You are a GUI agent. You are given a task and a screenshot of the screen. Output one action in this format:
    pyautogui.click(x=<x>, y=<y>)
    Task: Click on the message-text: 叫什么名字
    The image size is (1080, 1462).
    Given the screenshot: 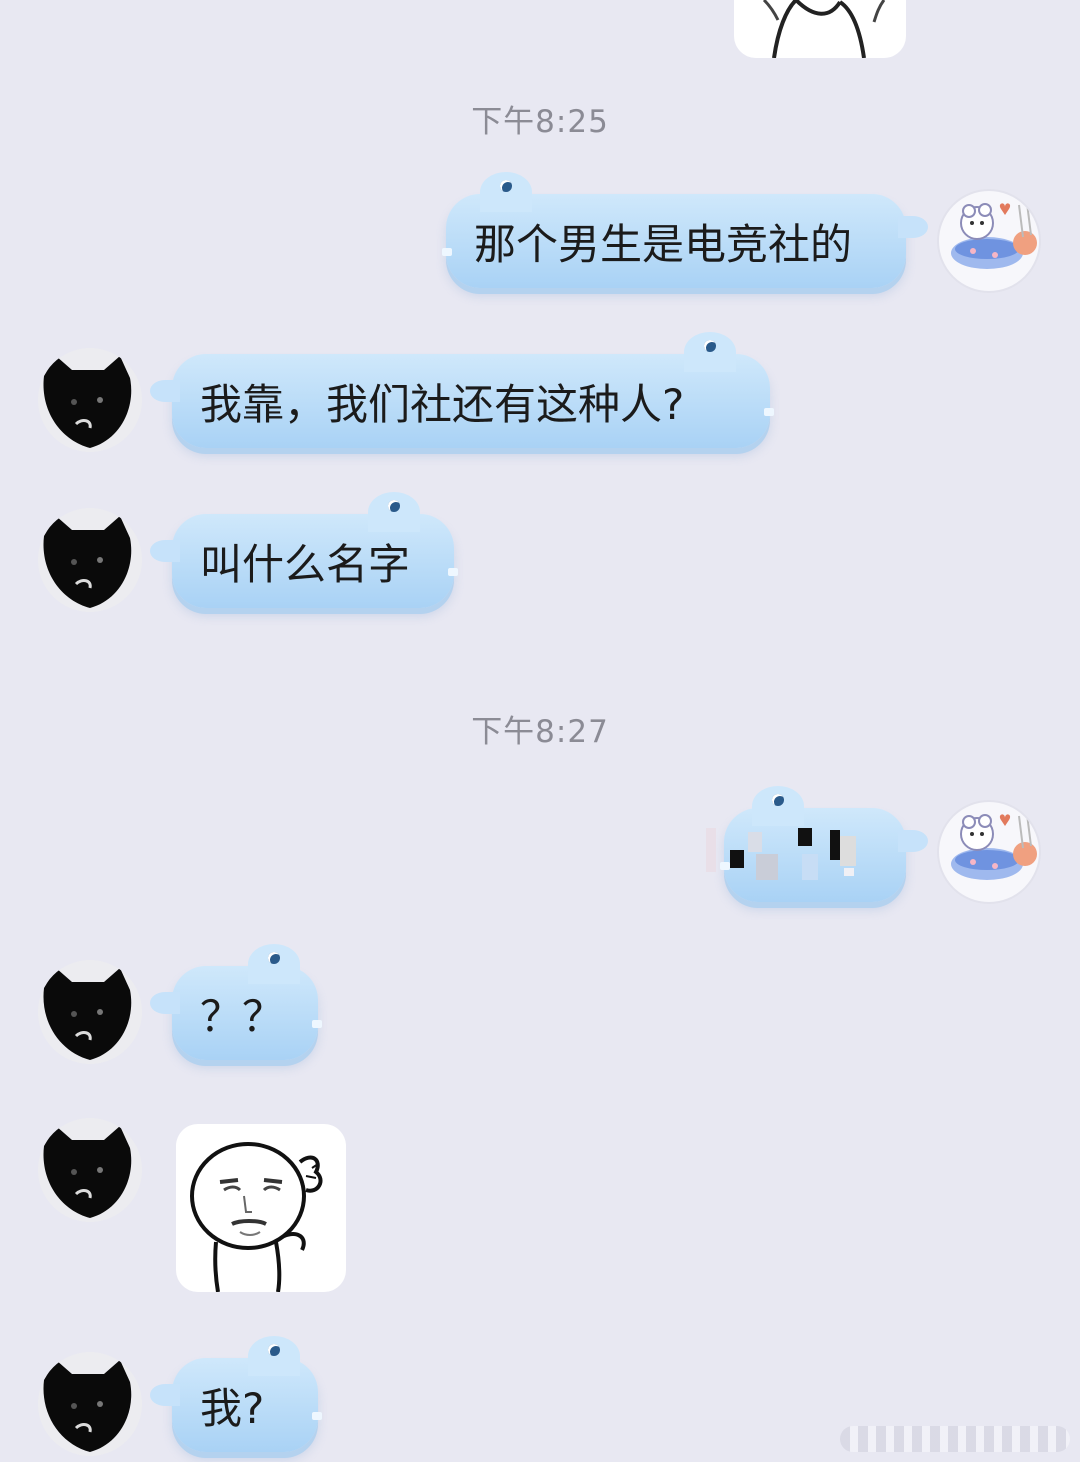 What is the action you would take?
    pyautogui.click(x=305, y=564)
    